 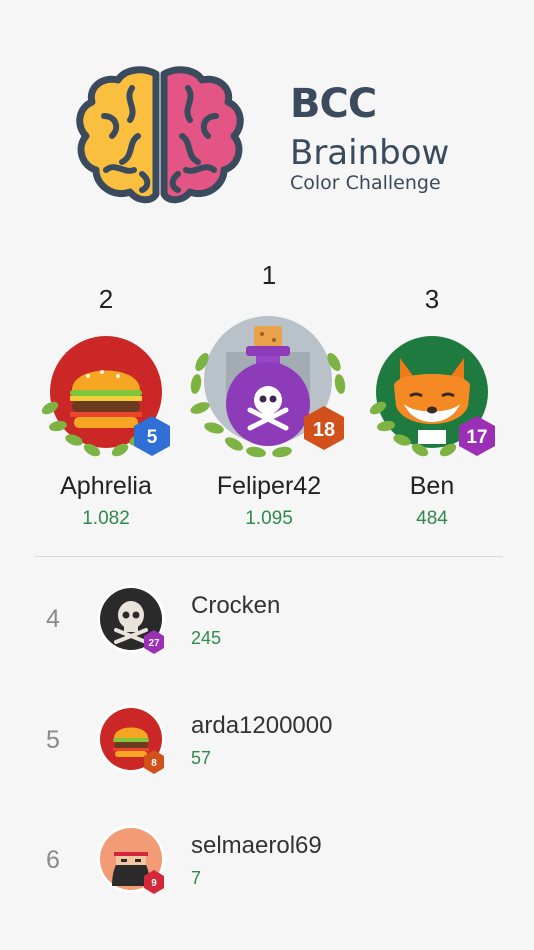 I want to click on podium-rank-1: 1, so click(x=269, y=275).